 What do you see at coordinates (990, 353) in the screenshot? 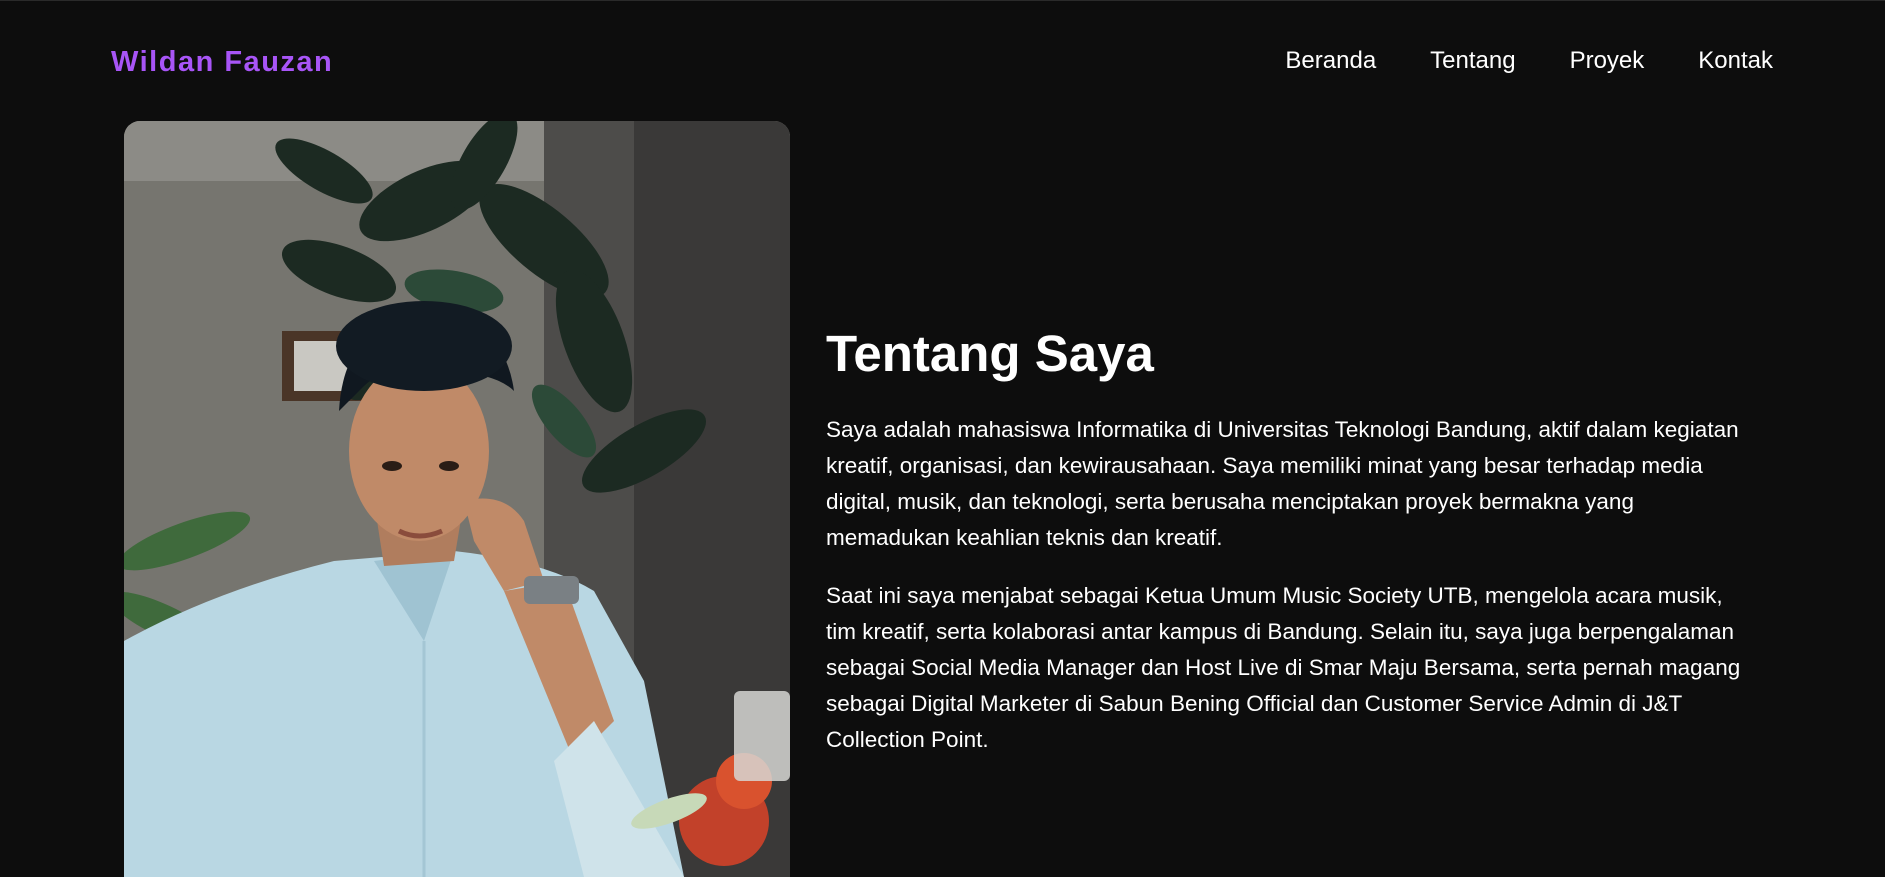
I see `about-title: Tentang Saya` at bounding box center [990, 353].